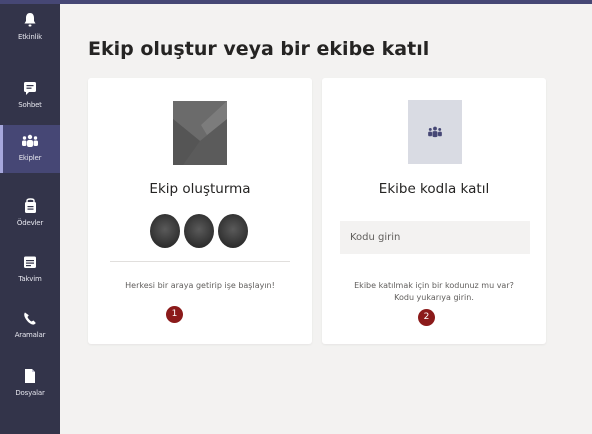 This screenshot has width=592, height=434. I want to click on rail-item-label: Aramalar, so click(30, 335).